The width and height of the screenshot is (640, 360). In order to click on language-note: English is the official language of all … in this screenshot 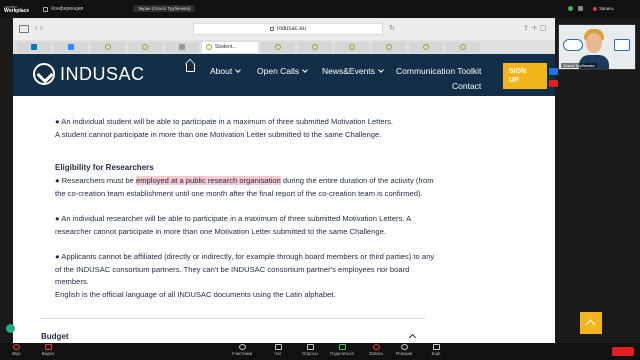, I will do `click(195, 294)`.